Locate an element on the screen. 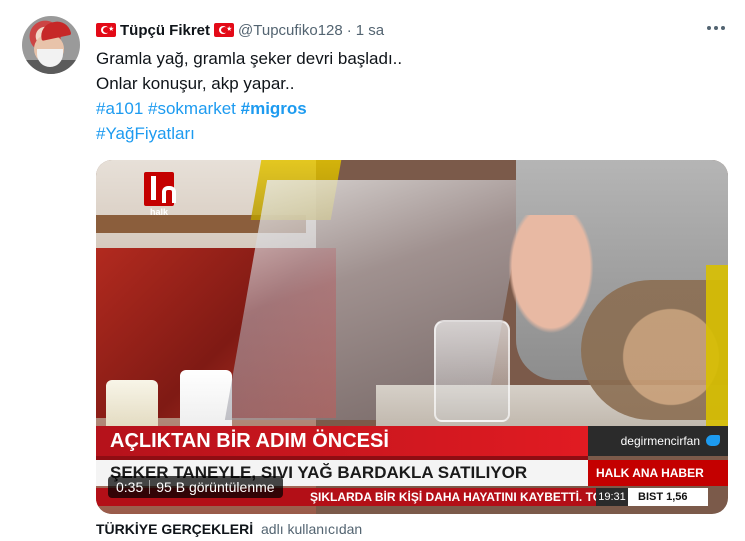  logo-box is located at coordinates (160, 189).